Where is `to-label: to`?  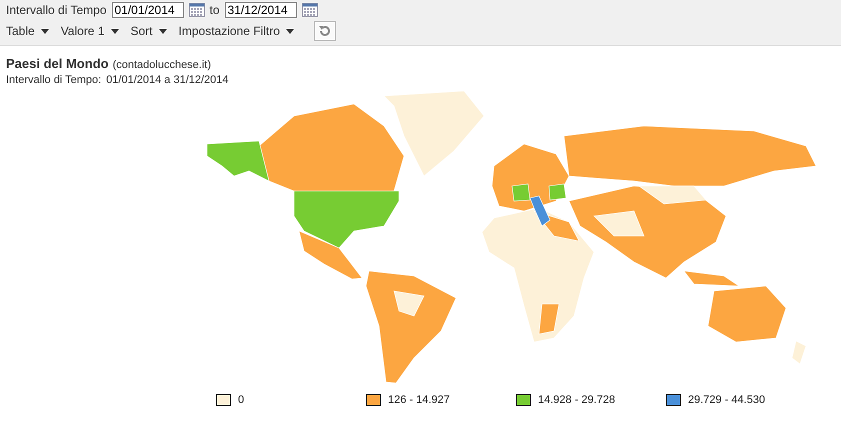
to-label: to is located at coordinates (215, 10).